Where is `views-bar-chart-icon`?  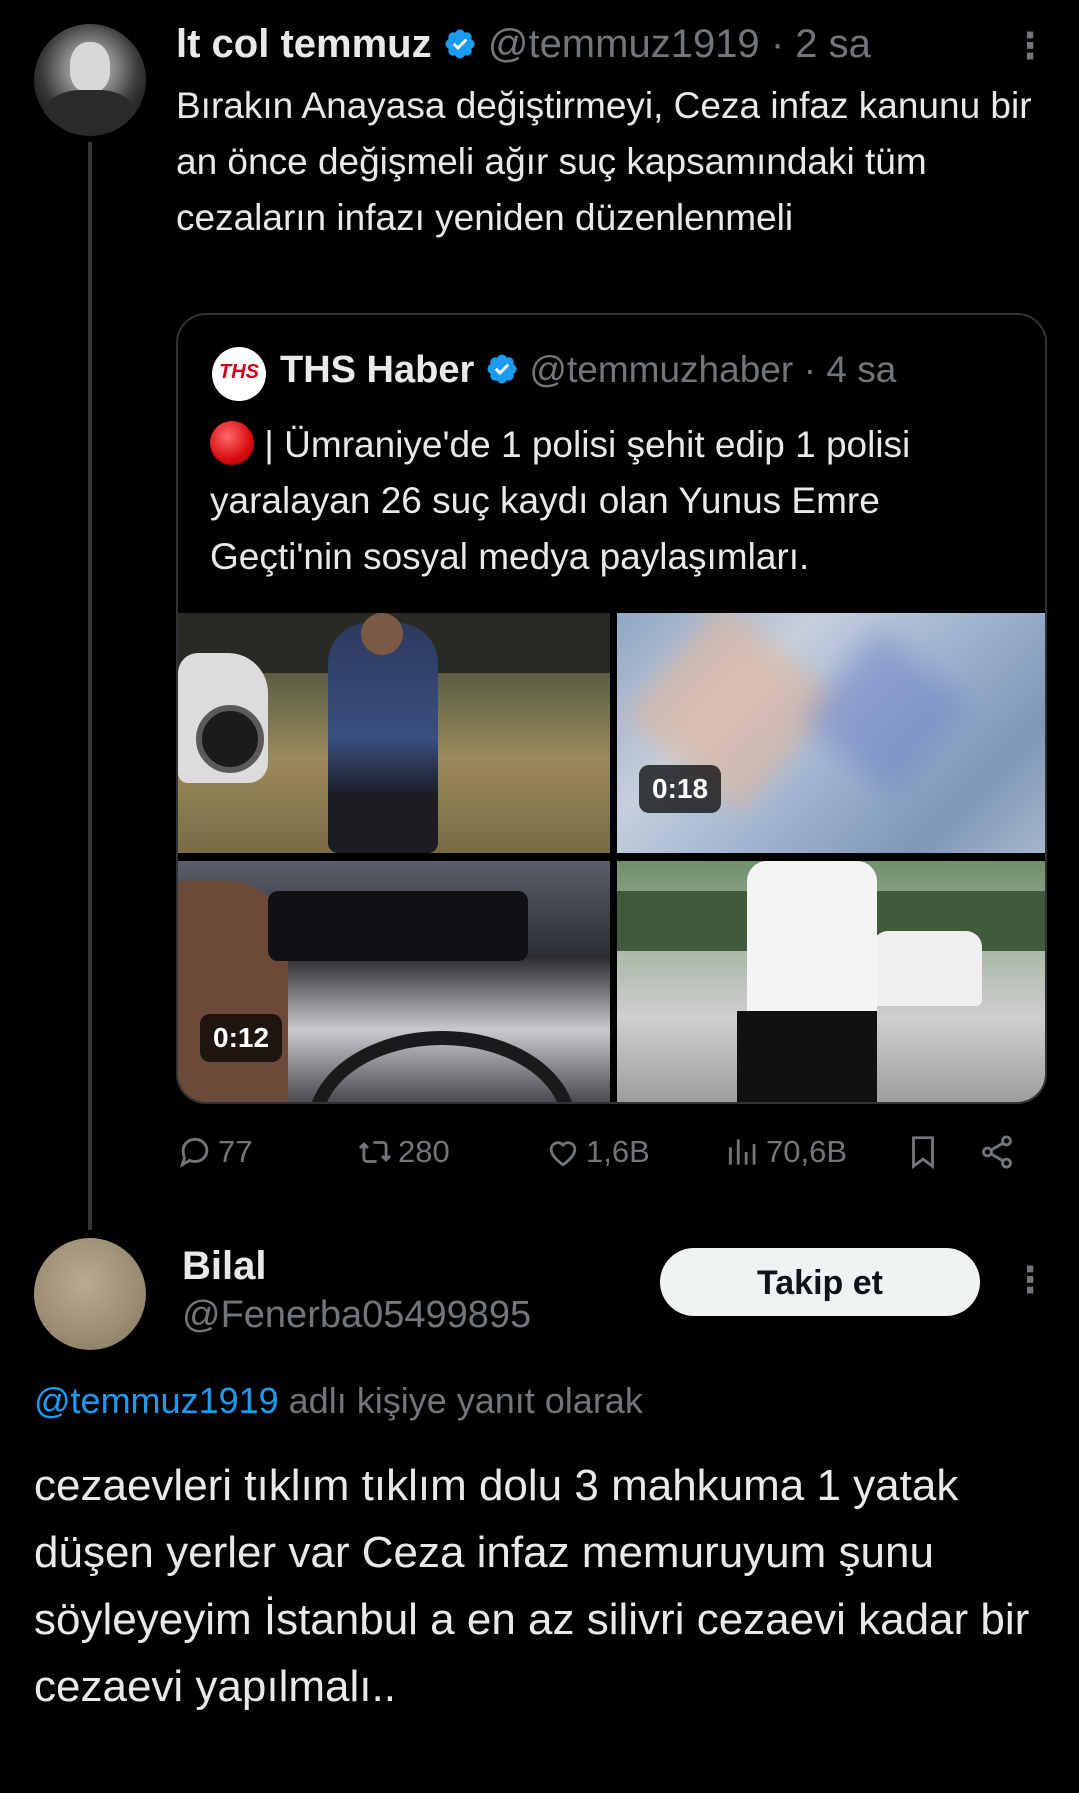
views-bar-chart-icon is located at coordinates (742, 1152).